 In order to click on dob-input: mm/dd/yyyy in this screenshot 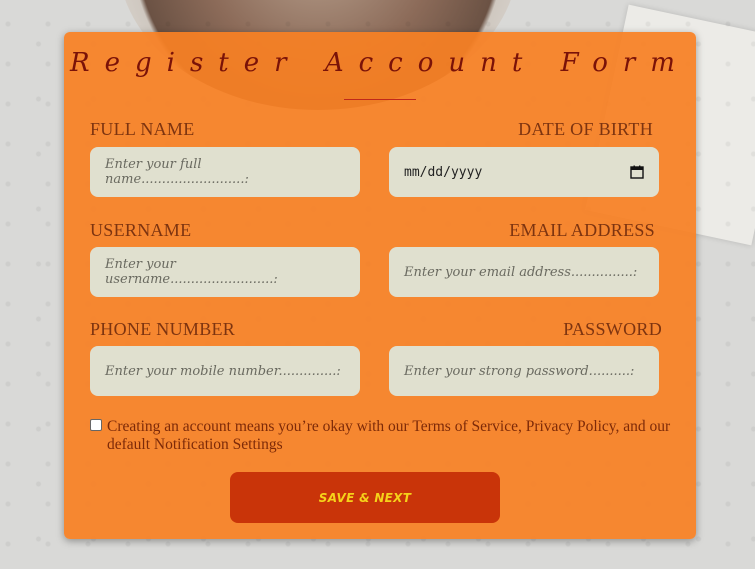, I will do `click(524, 172)`.